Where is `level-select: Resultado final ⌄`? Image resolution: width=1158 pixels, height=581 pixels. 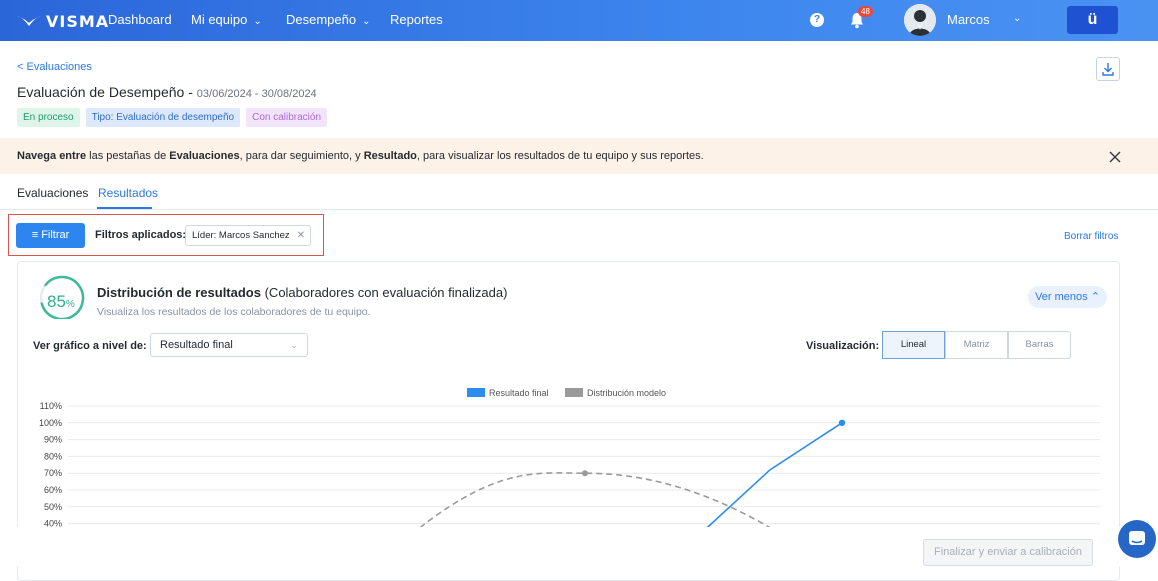
level-select: Resultado final ⌄ is located at coordinates (229, 345).